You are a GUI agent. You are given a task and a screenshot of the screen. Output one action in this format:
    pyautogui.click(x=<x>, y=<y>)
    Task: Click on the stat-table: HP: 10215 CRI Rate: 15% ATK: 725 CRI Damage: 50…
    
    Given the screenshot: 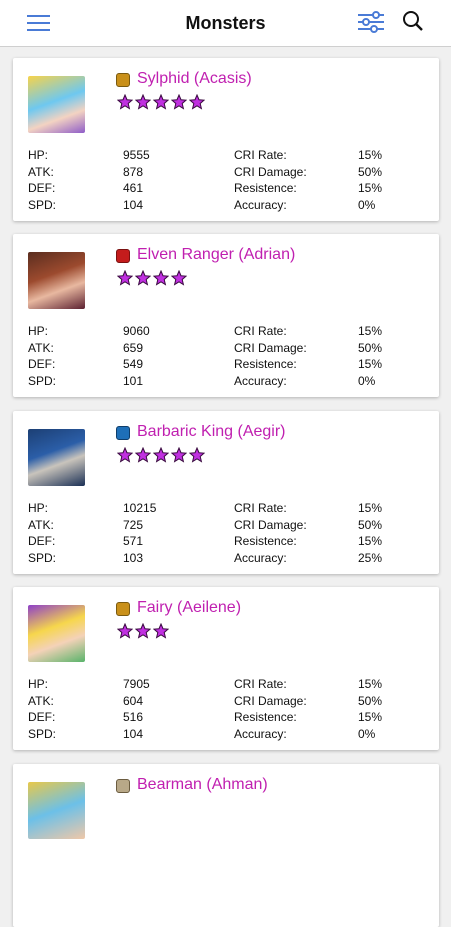 What is the action you would take?
    pyautogui.click(x=228, y=534)
    